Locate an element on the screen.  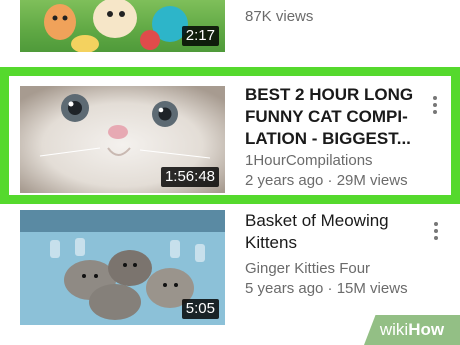
video-duration: 5:05 is located at coordinates (200, 309).